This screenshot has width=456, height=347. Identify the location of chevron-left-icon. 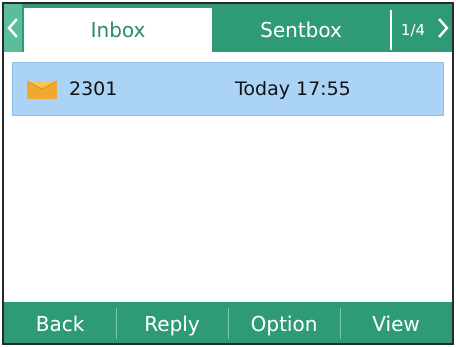
(13, 28).